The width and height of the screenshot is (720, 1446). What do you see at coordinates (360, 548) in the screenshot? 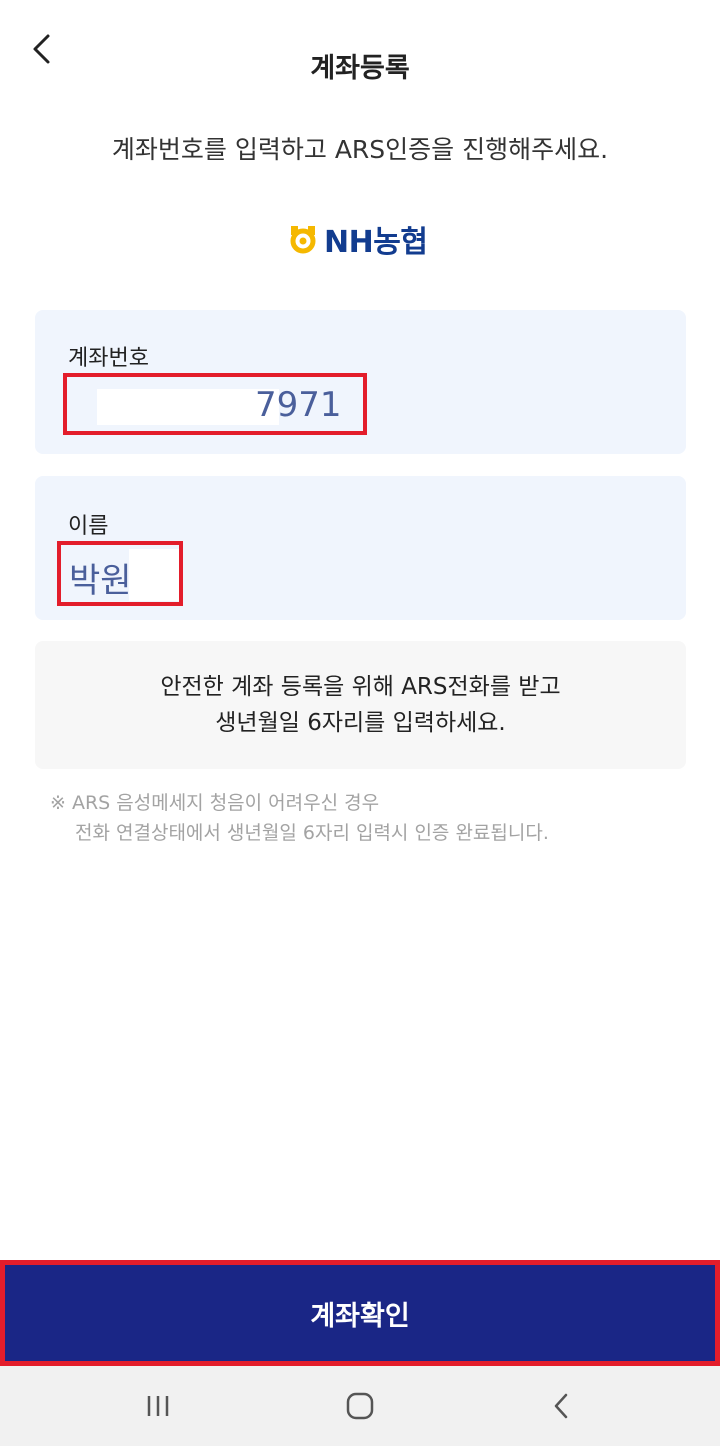
I see `name-field: 이름 박원` at bounding box center [360, 548].